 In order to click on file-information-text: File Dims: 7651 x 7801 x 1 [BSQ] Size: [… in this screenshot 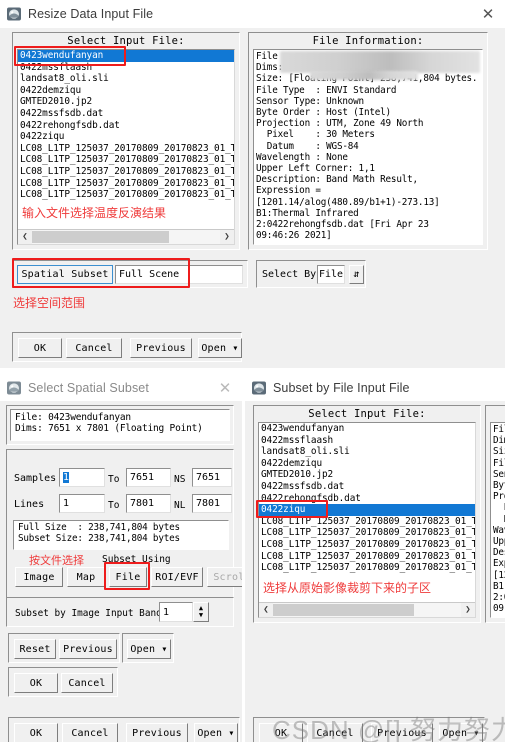, I will do `click(499, 519)`.